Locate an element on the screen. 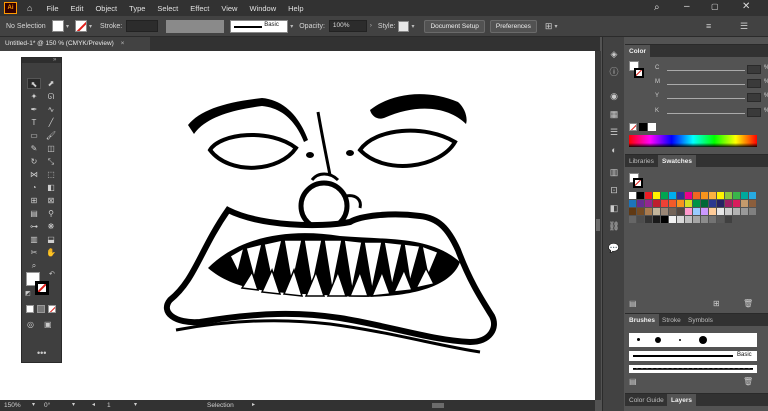 Image resolution: width=768 pixels, height=411 pixels. artboard-number: 1 is located at coordinates (109, 405).